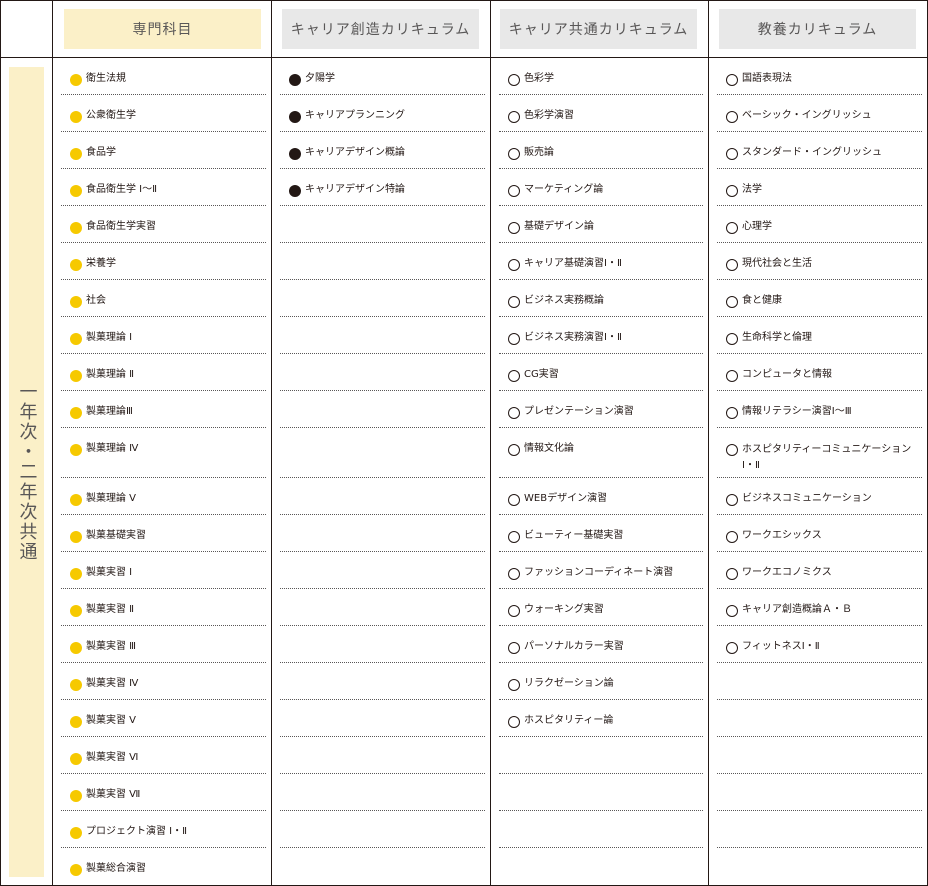  Describe the element at coordinates (163, 409) in the screenshot. I see `table-cell: 製菓理論Ⅲ` at that location.